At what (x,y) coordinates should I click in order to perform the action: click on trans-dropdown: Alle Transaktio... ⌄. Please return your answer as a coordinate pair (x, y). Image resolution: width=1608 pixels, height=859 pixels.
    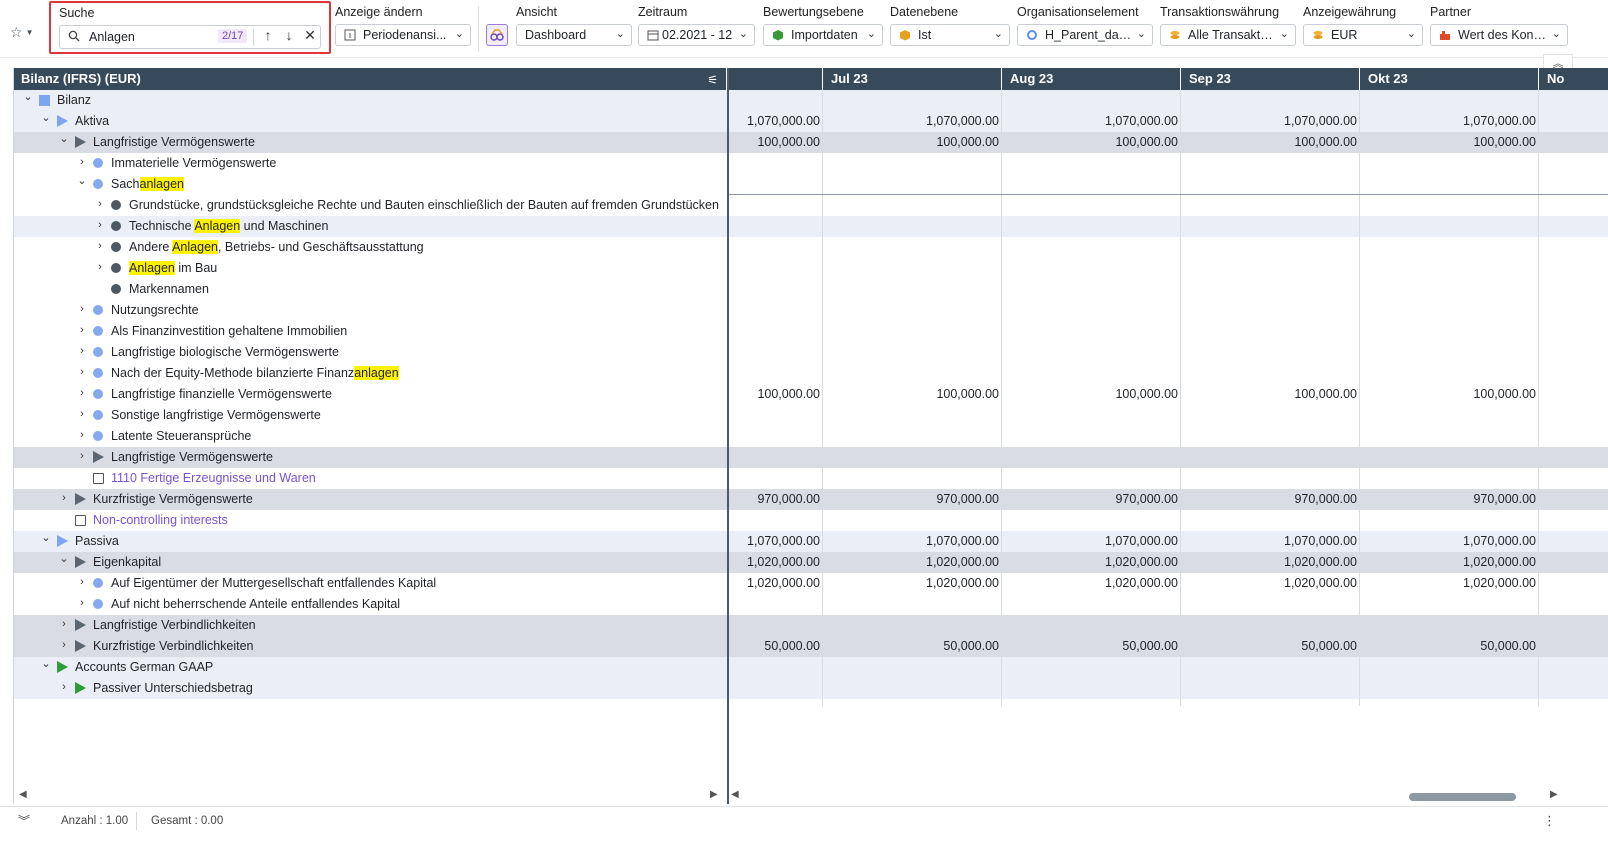
    Looking at the image, I should click on (1228, 35).